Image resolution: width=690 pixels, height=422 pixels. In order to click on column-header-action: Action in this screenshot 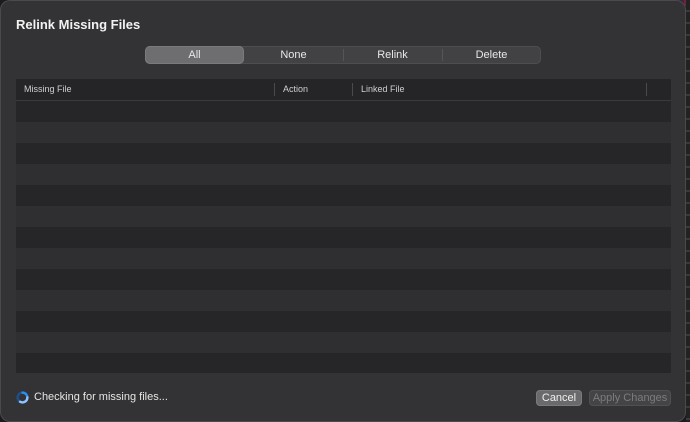, I will do `click(314, 89)`.